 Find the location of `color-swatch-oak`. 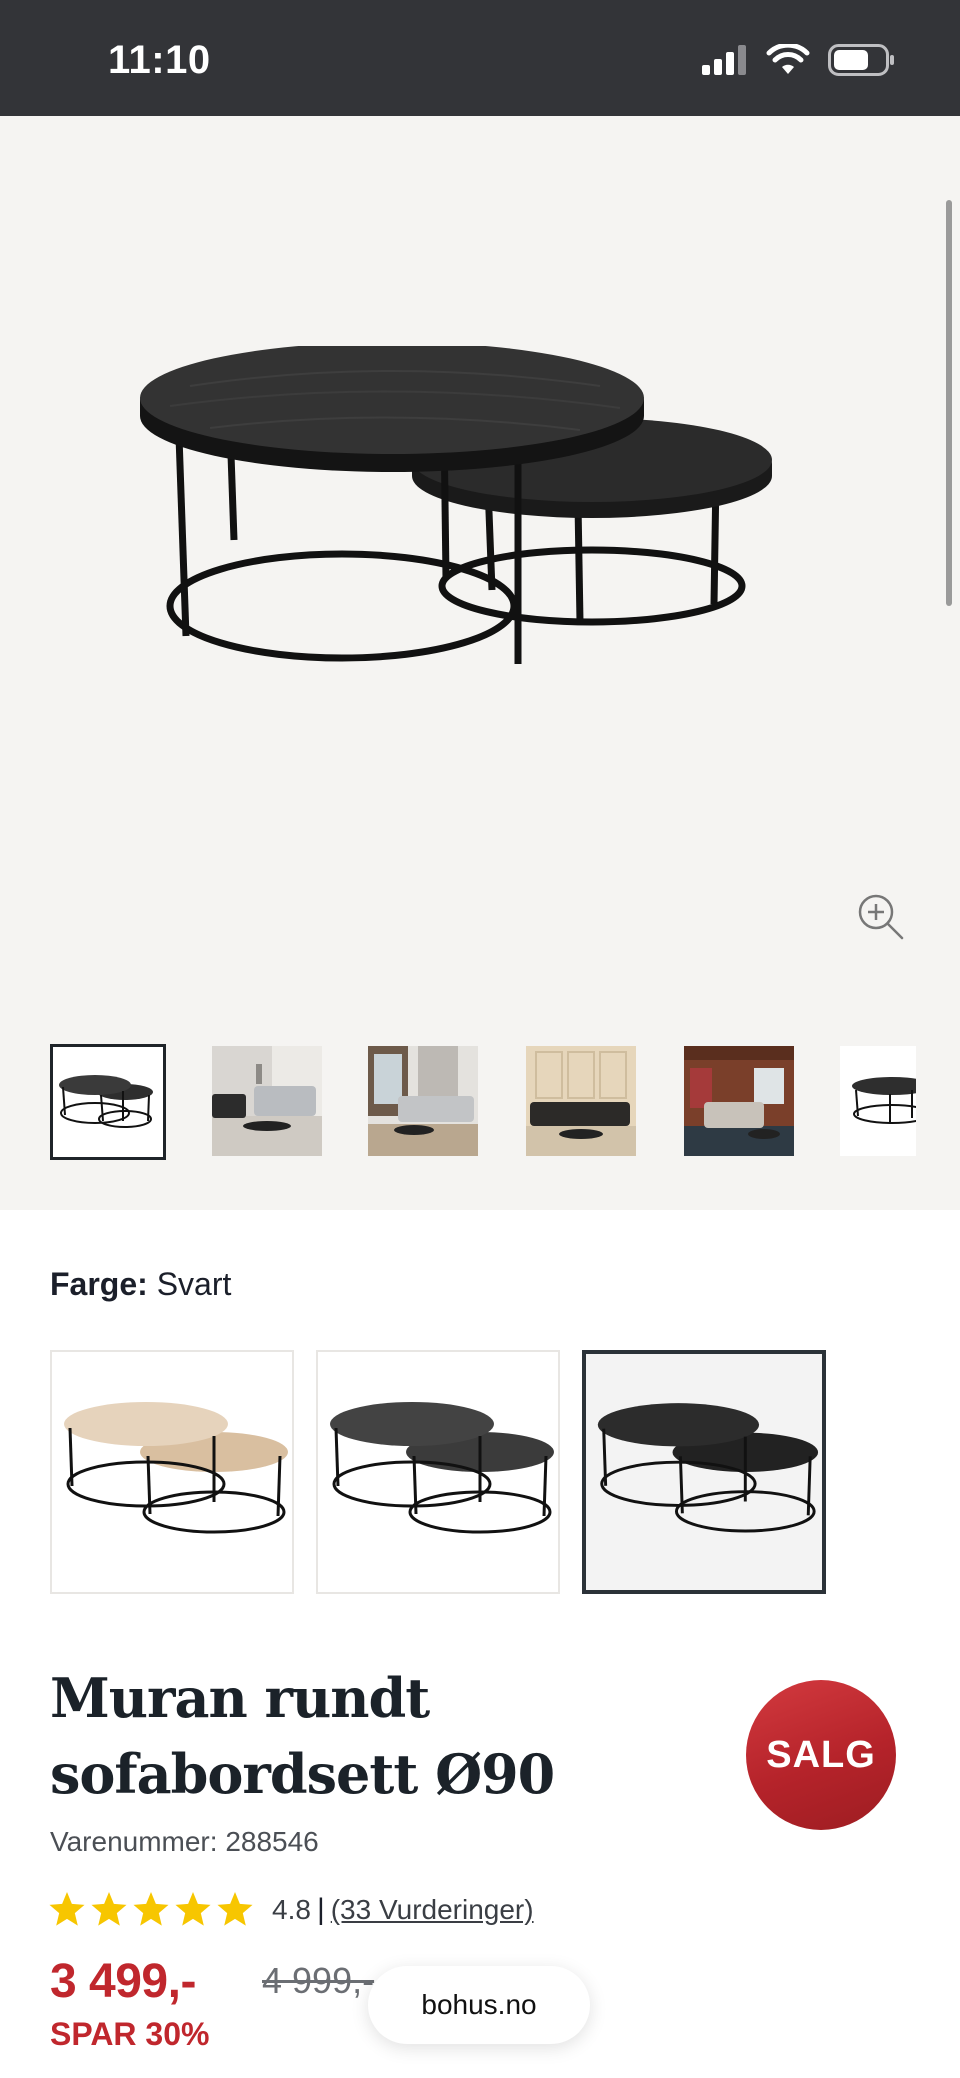

color-swatch-oak is located at coordinates (172, 1472).